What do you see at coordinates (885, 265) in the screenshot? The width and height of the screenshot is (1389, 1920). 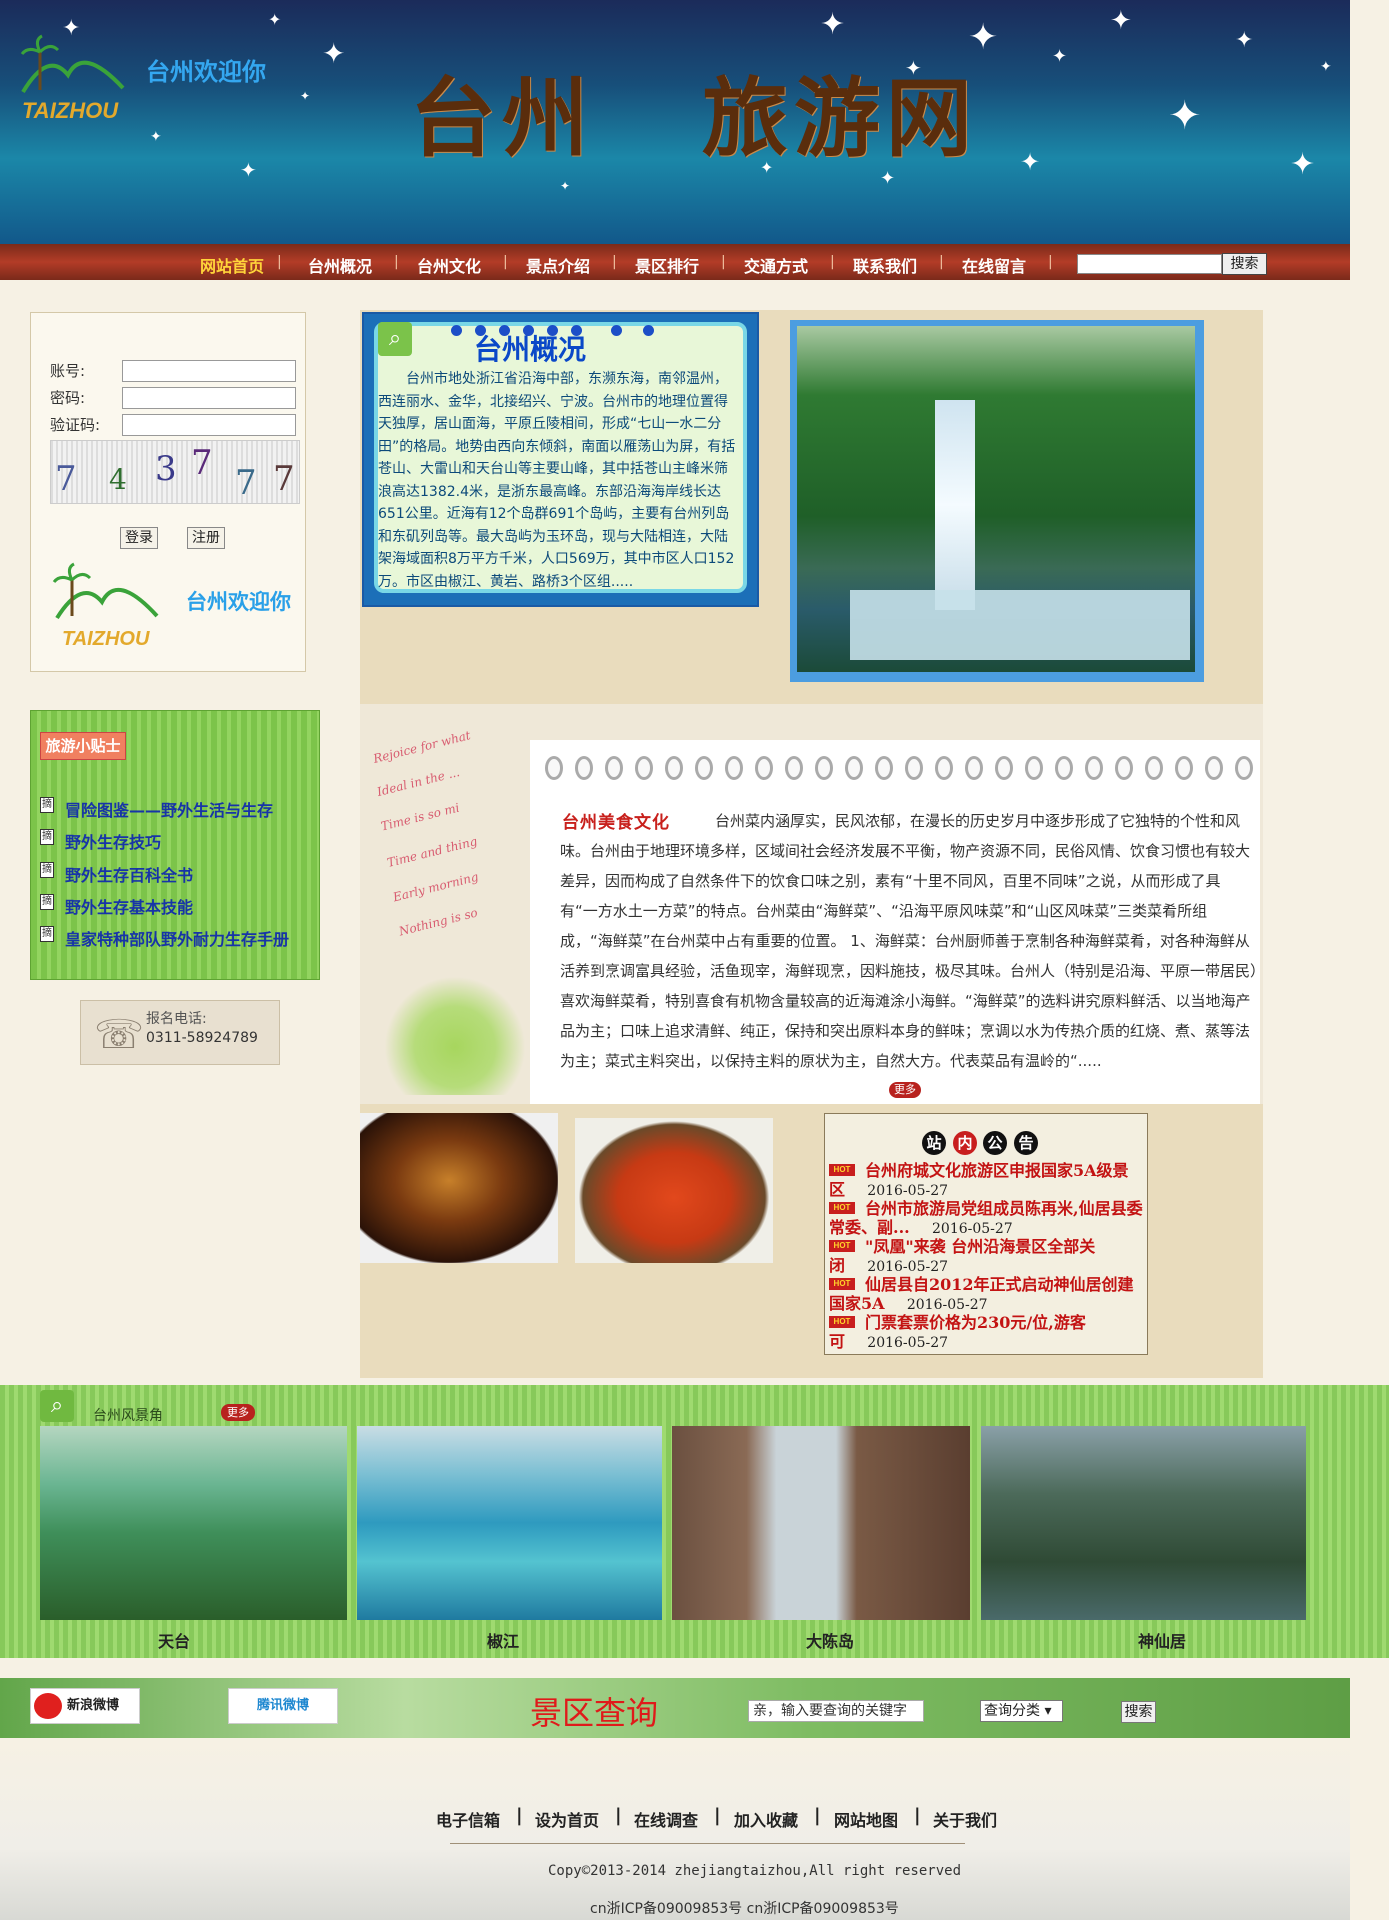 I see `nav-item-contact: 联系我们` at bounding box center [885, 265].